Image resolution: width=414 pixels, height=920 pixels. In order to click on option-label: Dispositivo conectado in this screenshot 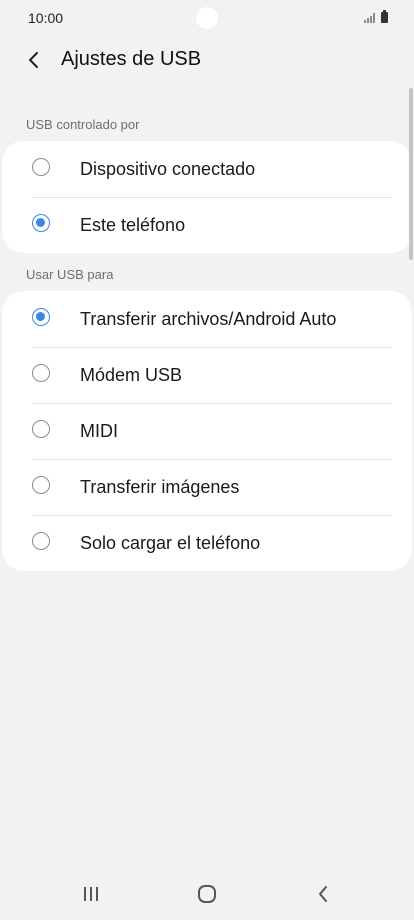, I will do `click(168, 169)`.